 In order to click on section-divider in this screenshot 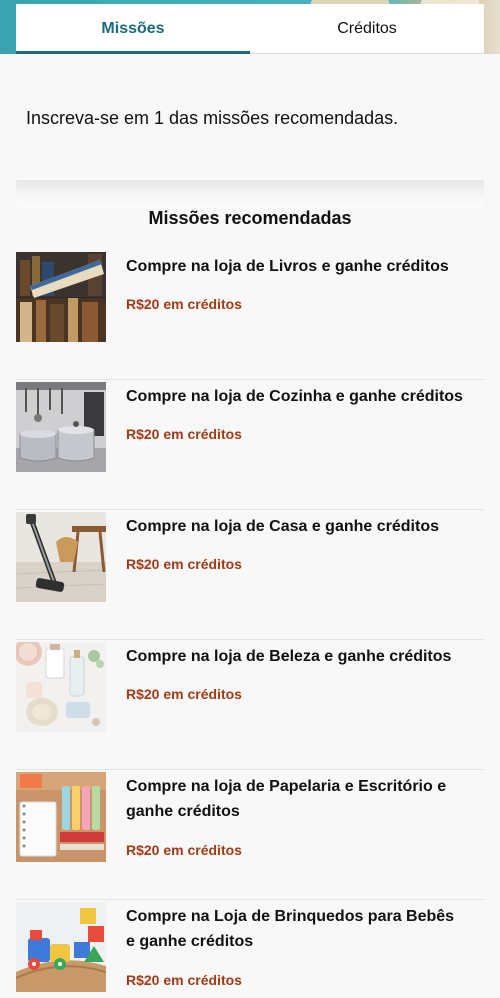, I will do `click(250, 194)`.